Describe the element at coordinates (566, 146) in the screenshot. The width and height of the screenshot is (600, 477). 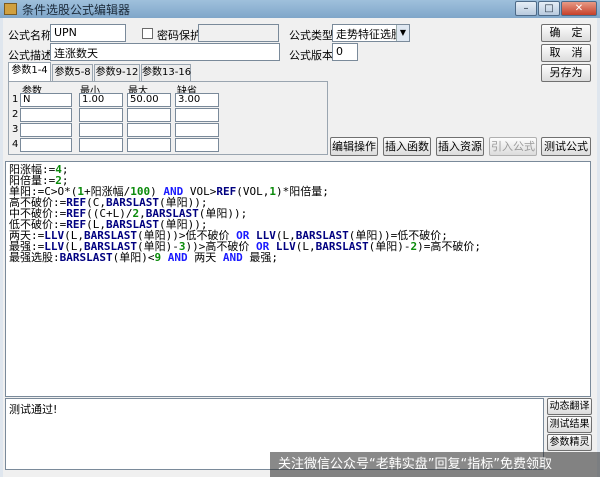
I see `test-formula-button: 测试公式` at that location.